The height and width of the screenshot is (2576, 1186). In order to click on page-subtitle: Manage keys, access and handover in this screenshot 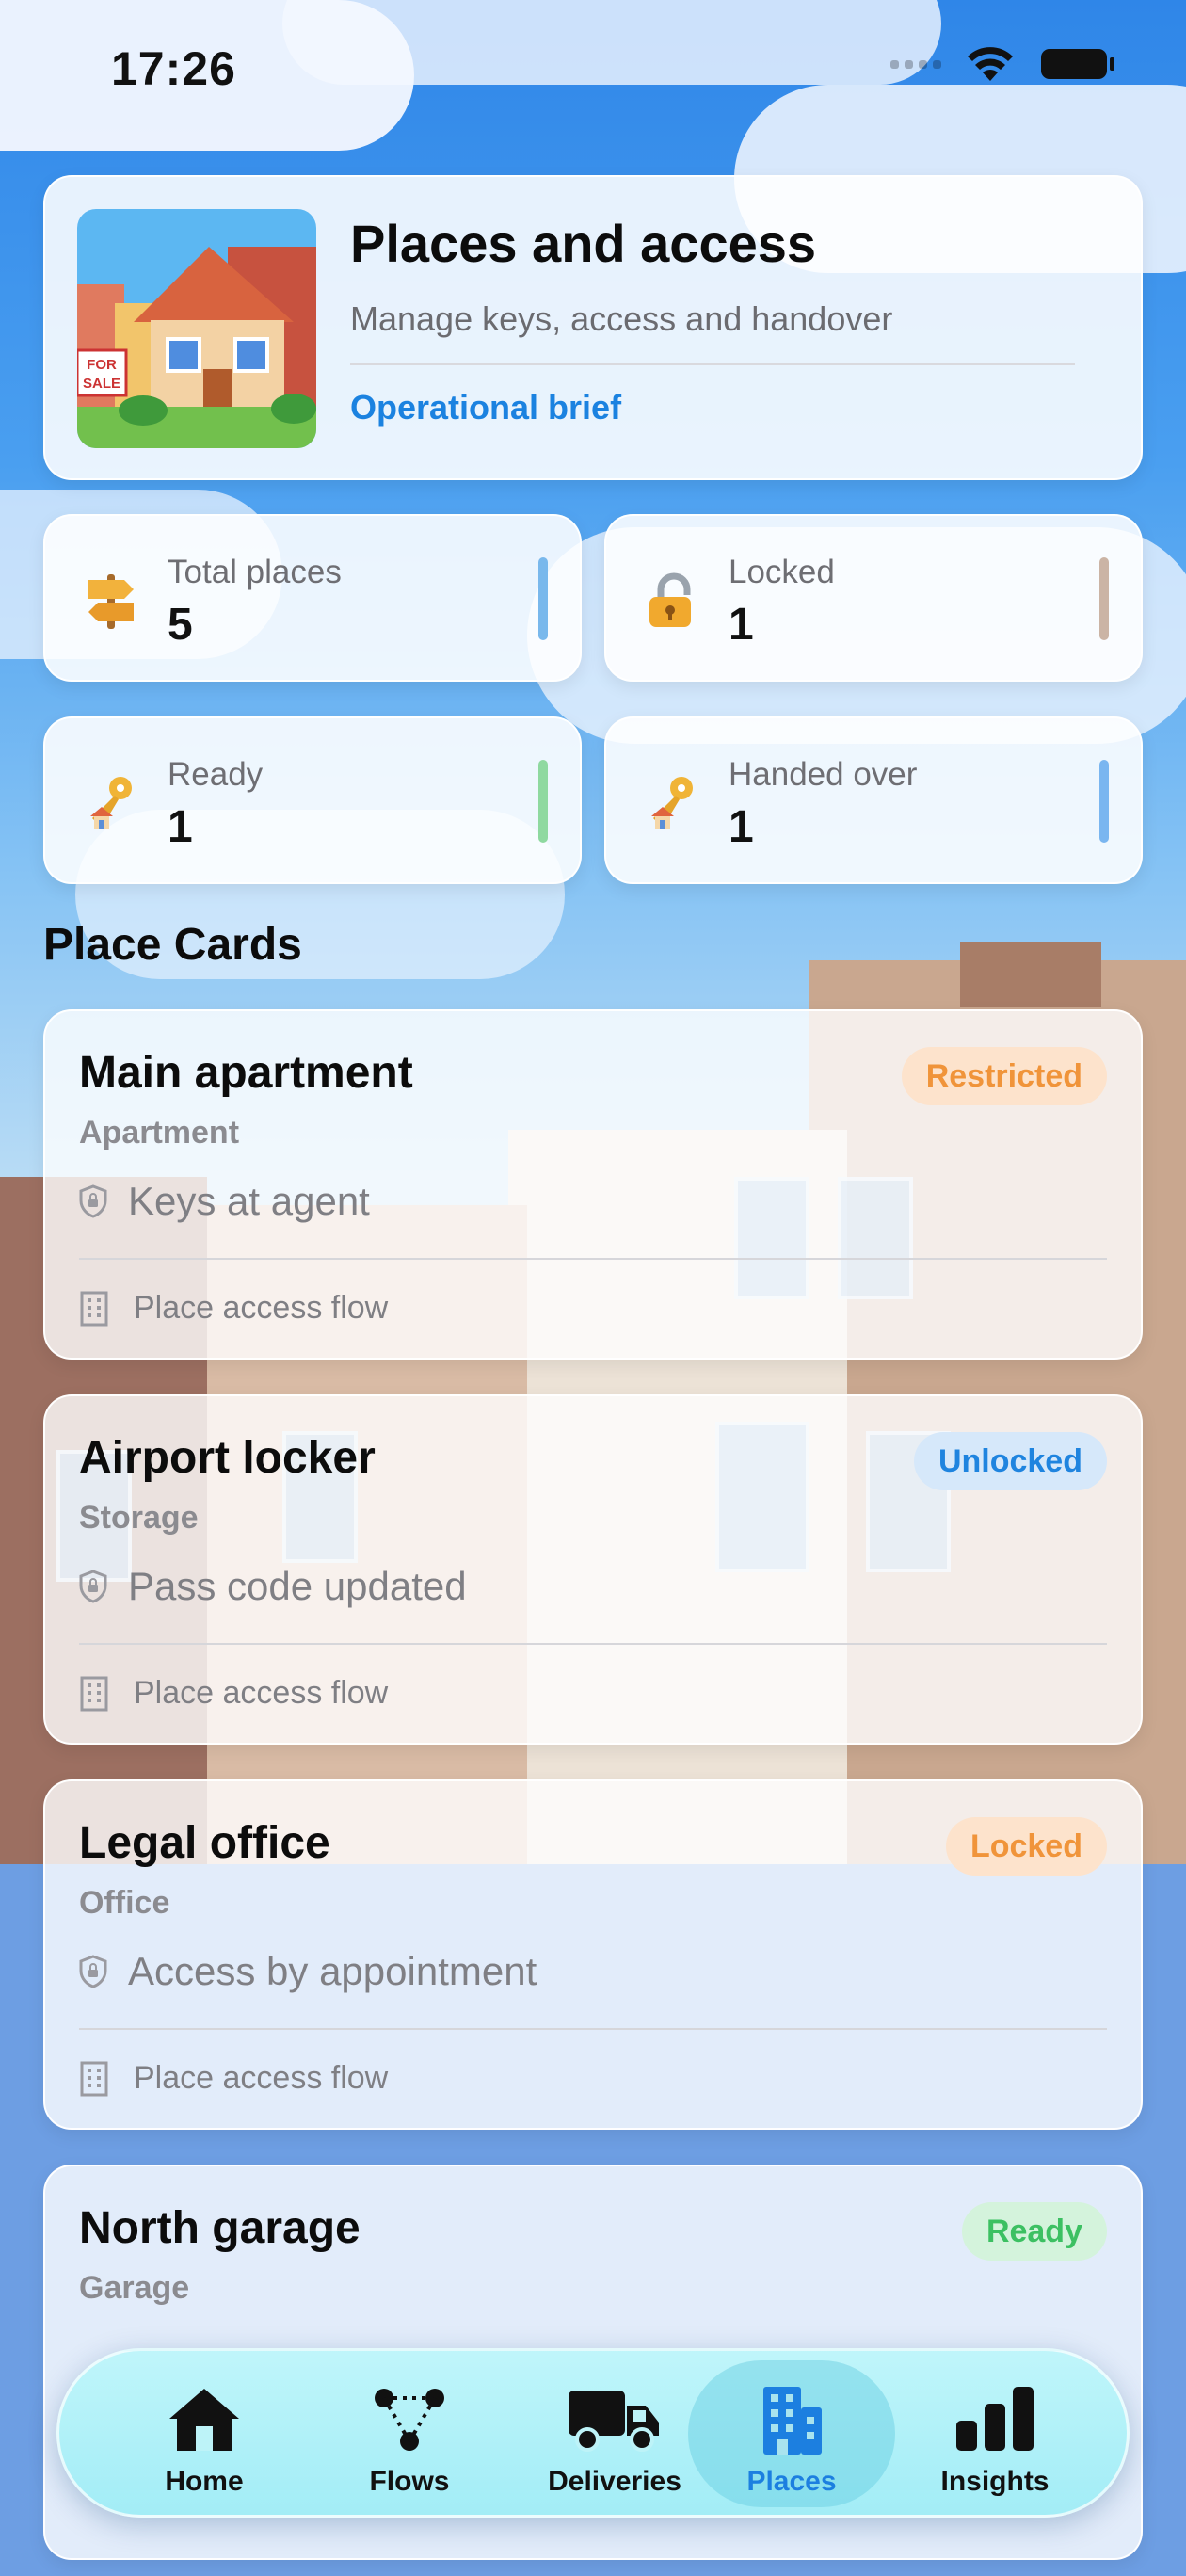, I will do `click(621, 318)`.